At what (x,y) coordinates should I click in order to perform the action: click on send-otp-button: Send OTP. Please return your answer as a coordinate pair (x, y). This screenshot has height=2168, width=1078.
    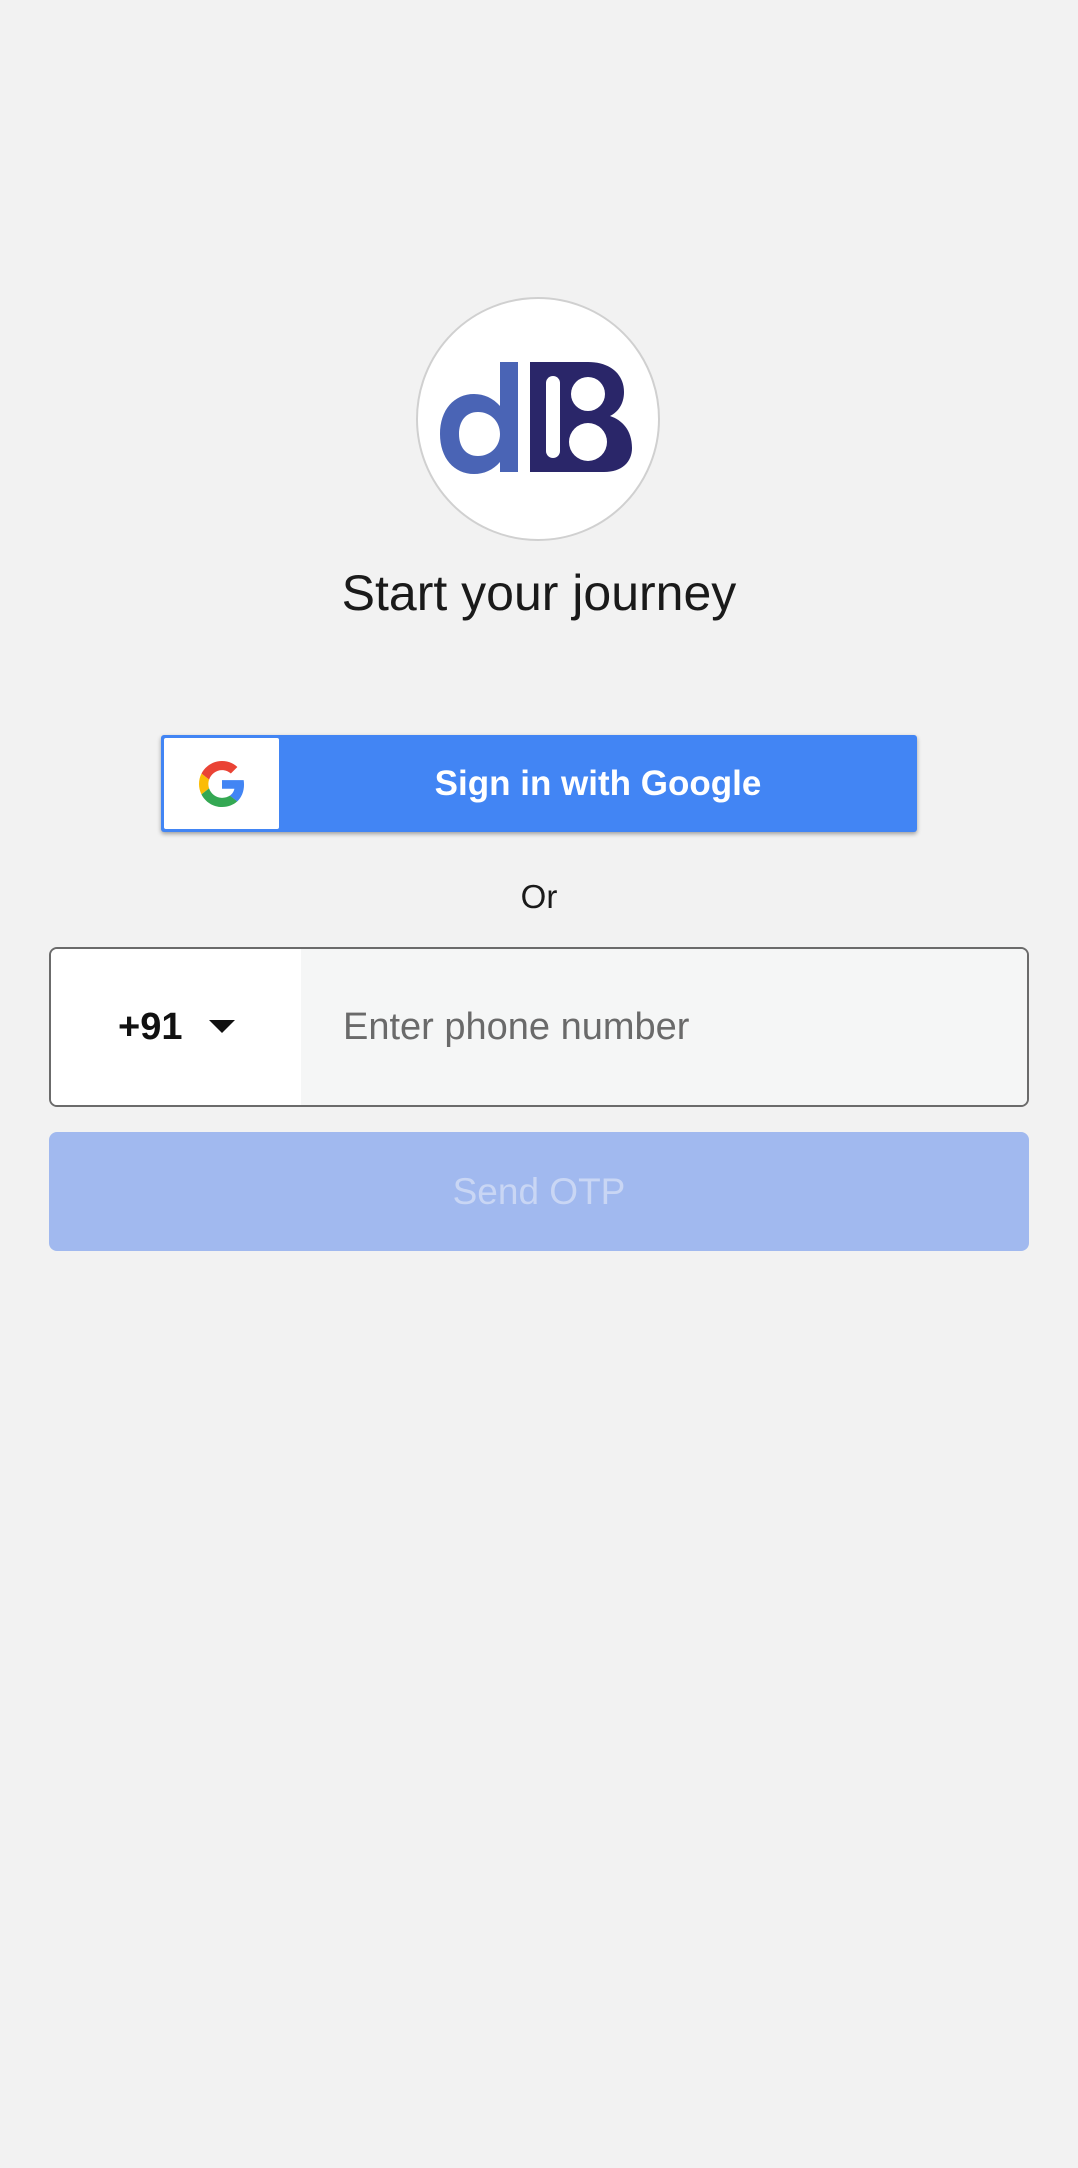
    Looking at the image, I should click on (539, 1191).